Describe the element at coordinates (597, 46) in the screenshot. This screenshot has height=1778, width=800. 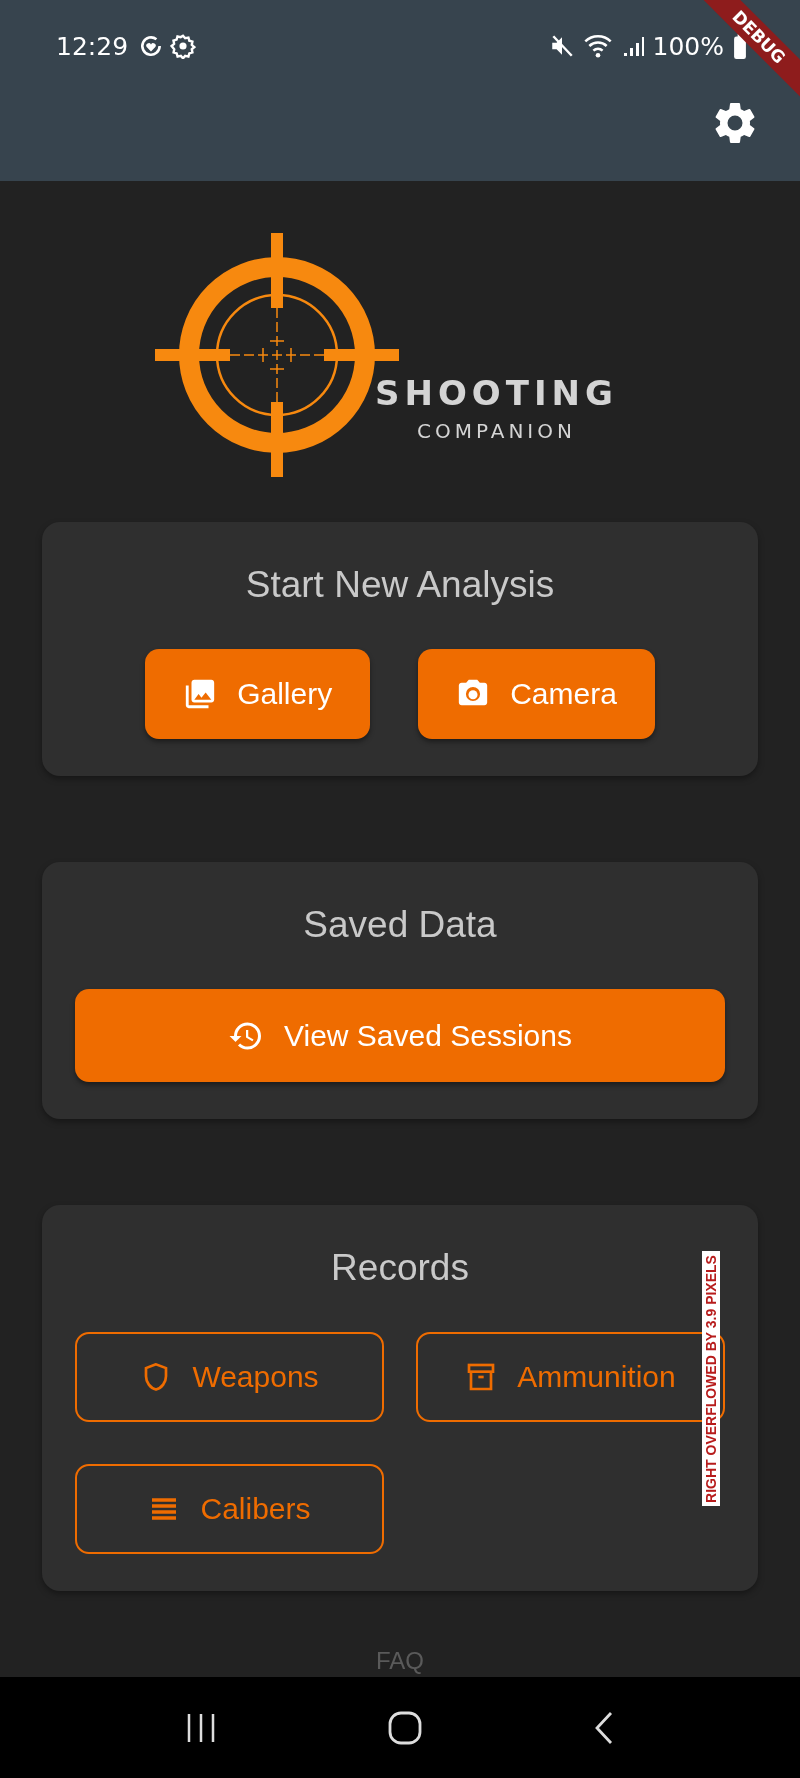
I see `wifi-icon` at that location.